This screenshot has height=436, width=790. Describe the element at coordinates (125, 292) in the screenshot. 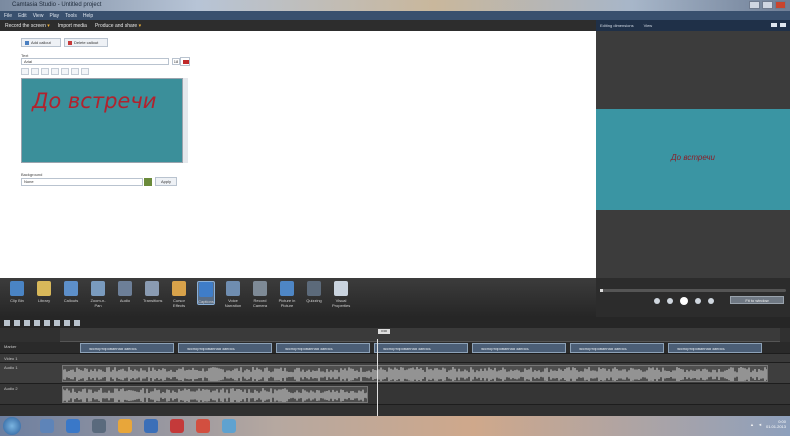

I see `tool-audio: Audio` at that location.